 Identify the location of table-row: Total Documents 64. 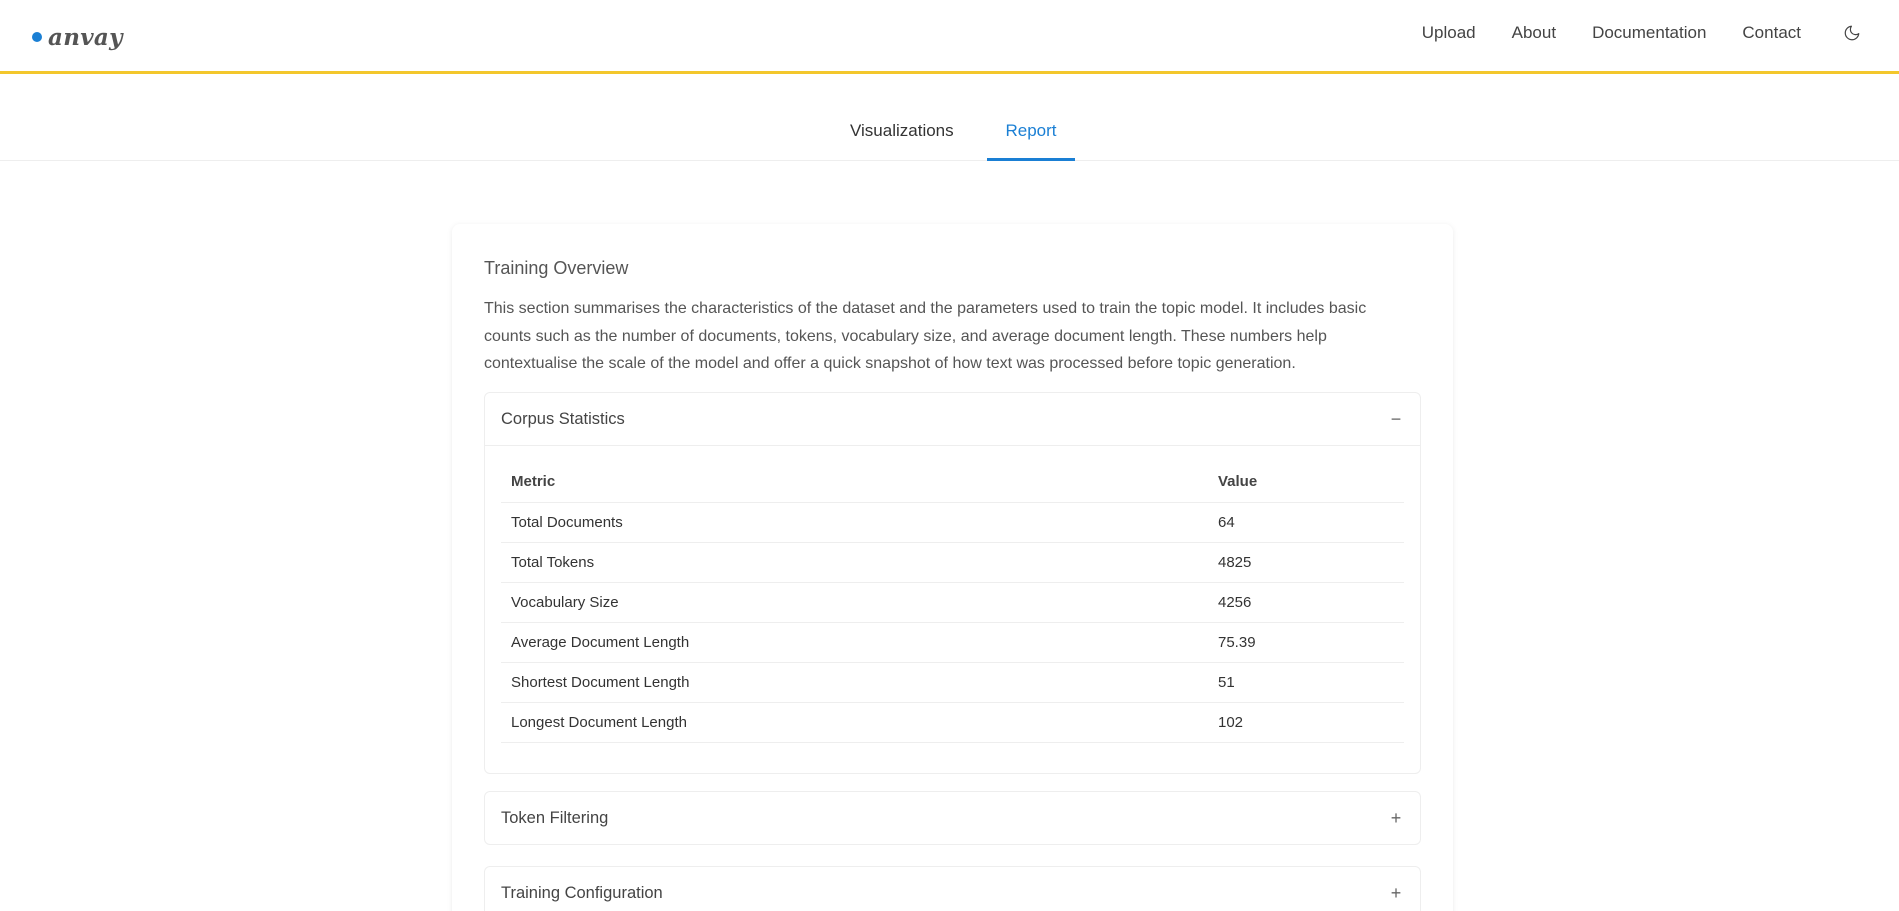
(952, 522).